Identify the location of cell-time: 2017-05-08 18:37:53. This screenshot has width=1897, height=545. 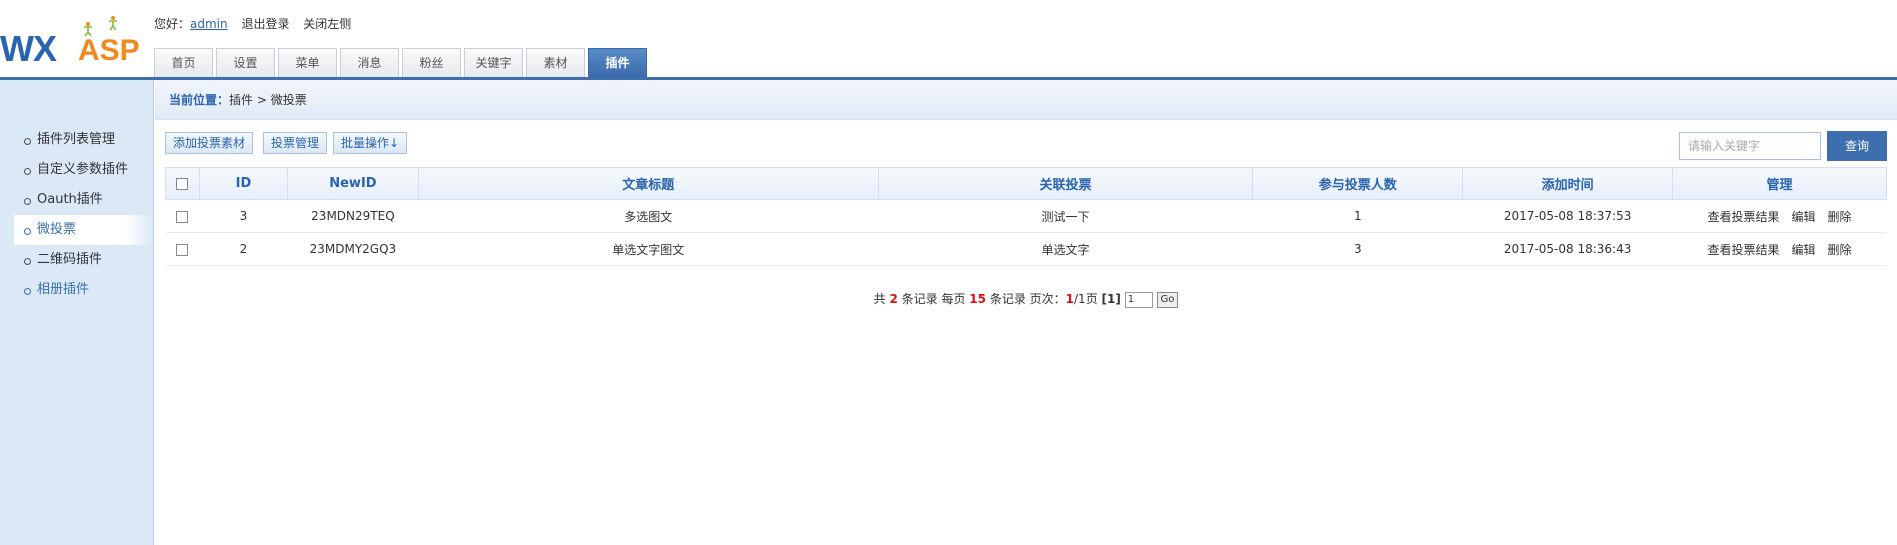
(1567, 216).